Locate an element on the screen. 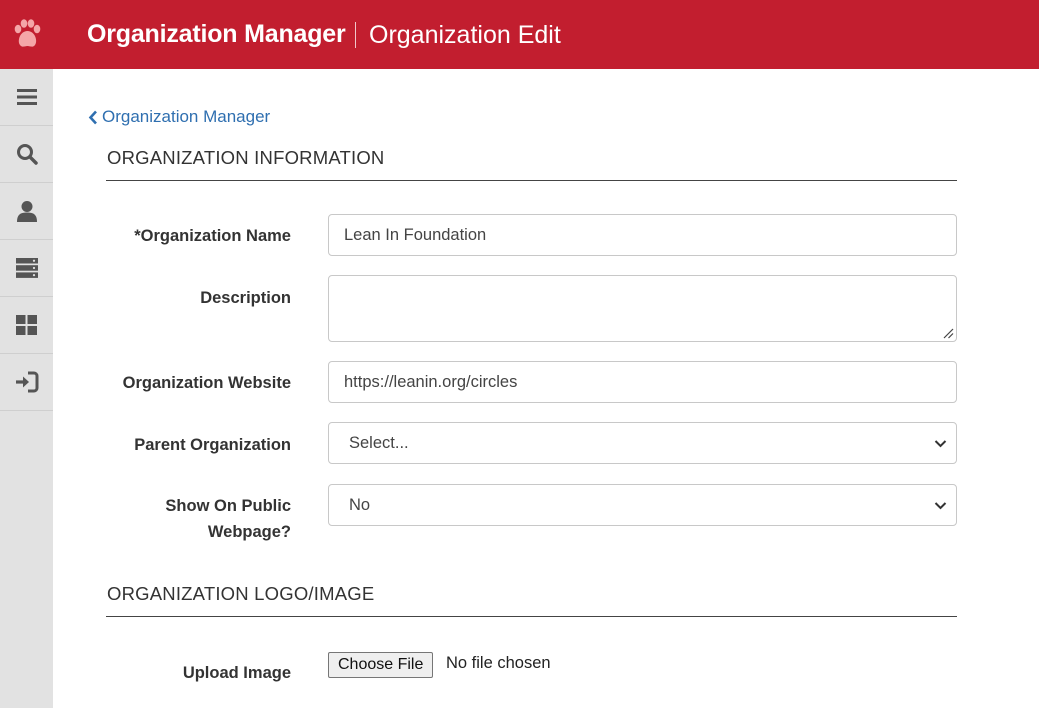 The width and height of the screenshot is (1039, 708). show-public-value: No is located at coordinates (360, 504).